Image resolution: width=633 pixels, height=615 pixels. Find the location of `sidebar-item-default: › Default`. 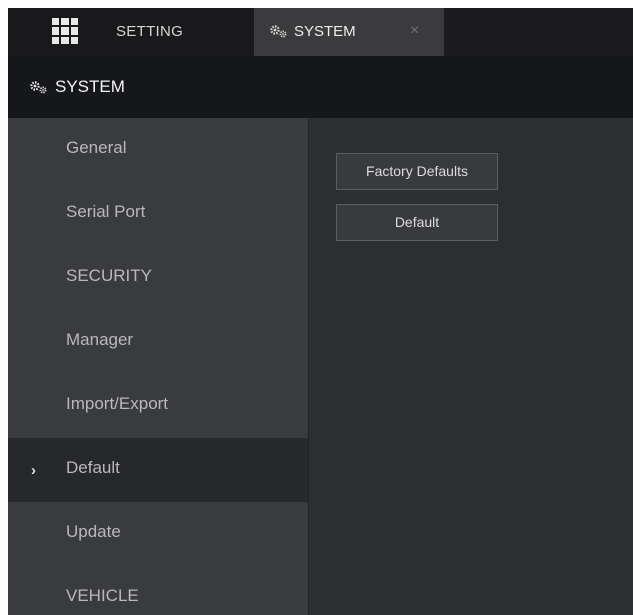

sidebar-item-default: › Default is located at coordinates (158, 470).